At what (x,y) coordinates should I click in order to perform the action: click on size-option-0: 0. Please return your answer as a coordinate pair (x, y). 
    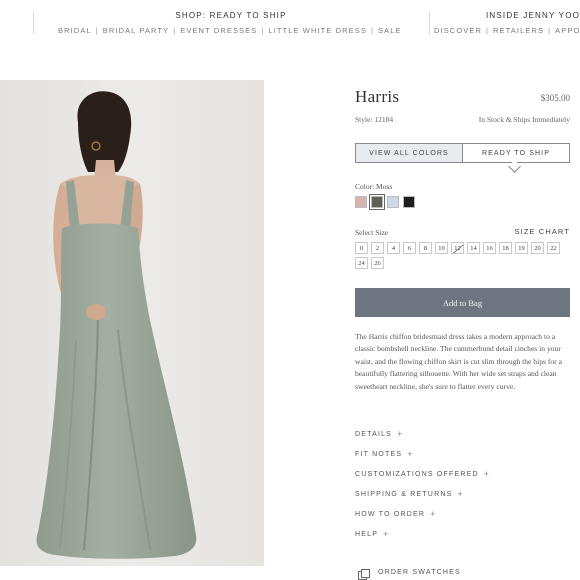
    Looking at the image, I should click on (361, 248).